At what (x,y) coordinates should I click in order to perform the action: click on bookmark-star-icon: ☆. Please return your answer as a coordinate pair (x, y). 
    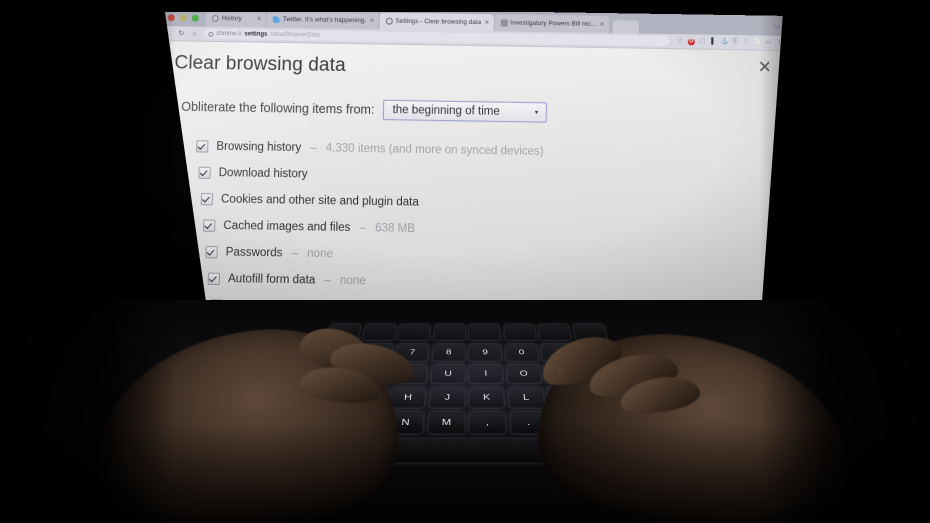
    Looking at the image, I should click on (680, 41).